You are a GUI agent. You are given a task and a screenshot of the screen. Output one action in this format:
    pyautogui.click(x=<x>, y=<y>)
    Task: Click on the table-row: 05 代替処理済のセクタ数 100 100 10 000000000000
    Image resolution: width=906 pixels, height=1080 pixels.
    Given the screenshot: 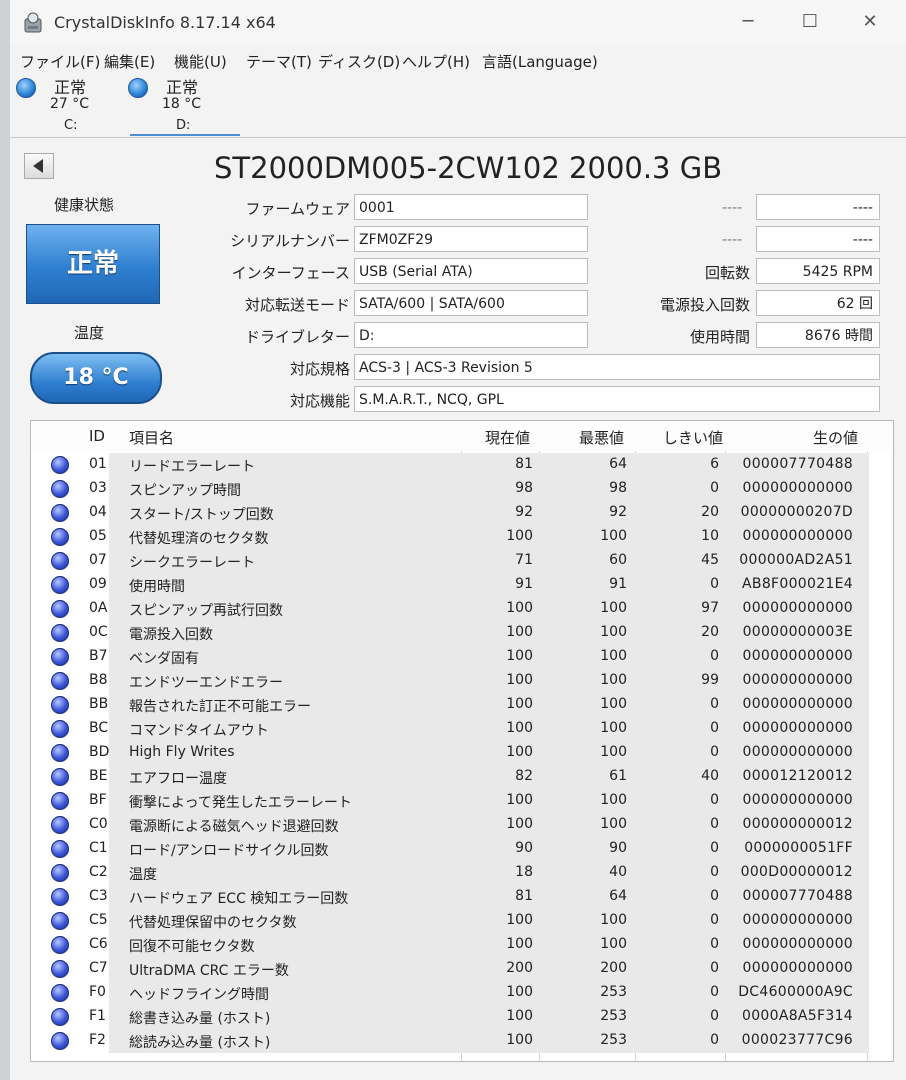 What is the action you would take?
    pyautogui.click(x=462, y=537)
    